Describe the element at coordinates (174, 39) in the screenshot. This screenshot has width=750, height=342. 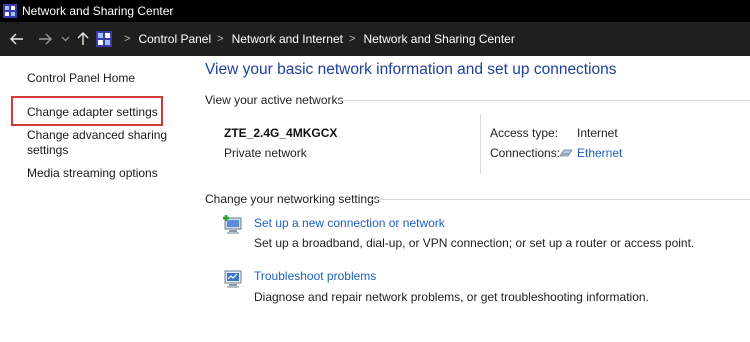
I see `breadcrumb-control-panel: Control Panel` at that location.